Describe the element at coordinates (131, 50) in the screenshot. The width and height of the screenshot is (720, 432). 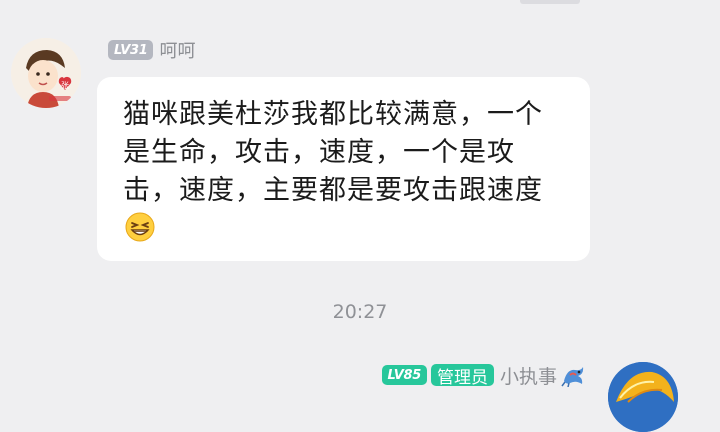
I see `level-badge: LV31` at that location.